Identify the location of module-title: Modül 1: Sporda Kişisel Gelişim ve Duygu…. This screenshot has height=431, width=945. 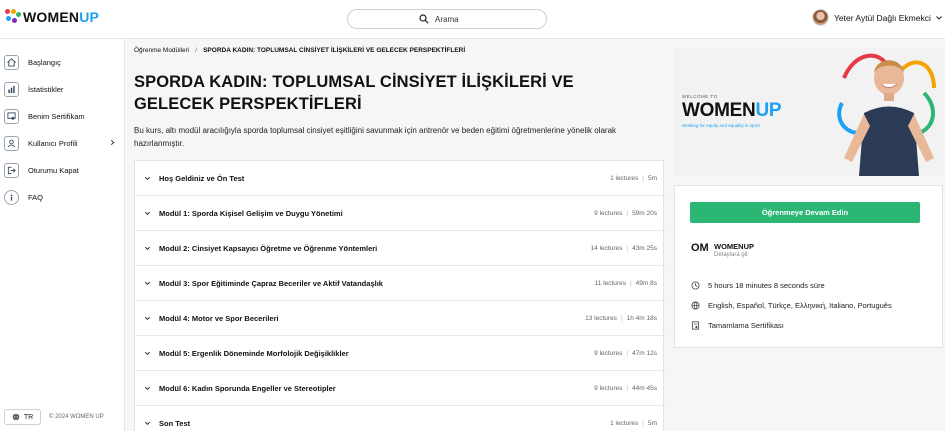
(251, 213).